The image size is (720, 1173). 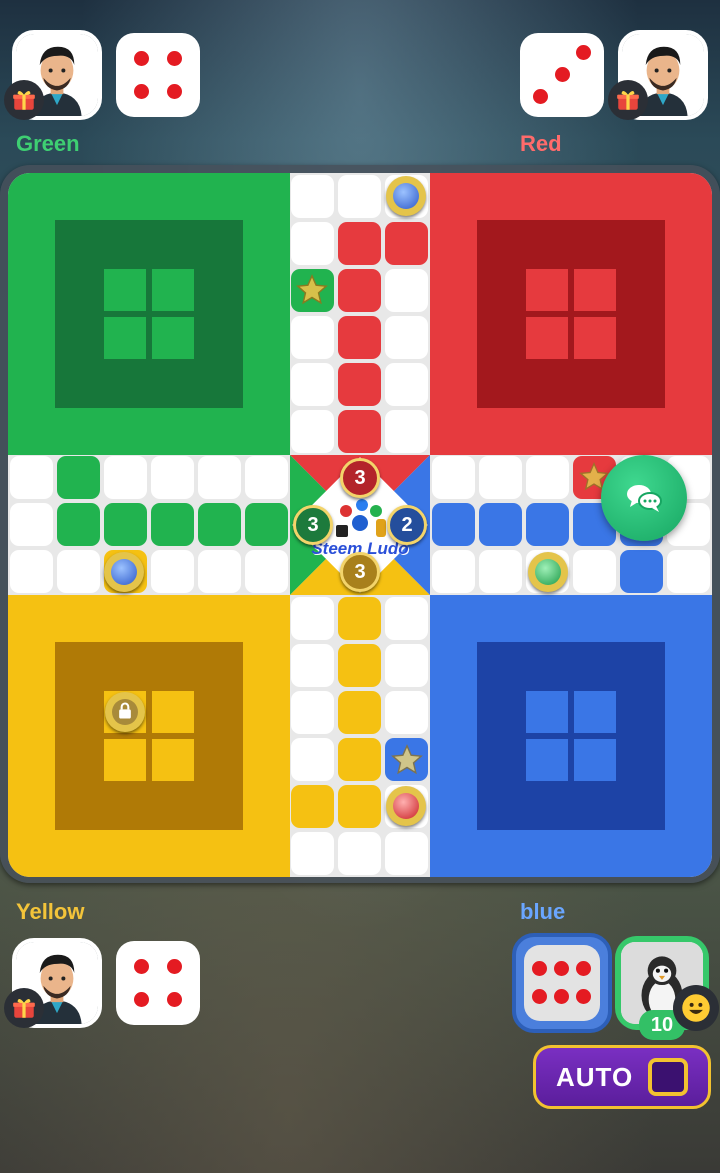 I want to click on emoji-button, so click(x=696, y=1008).